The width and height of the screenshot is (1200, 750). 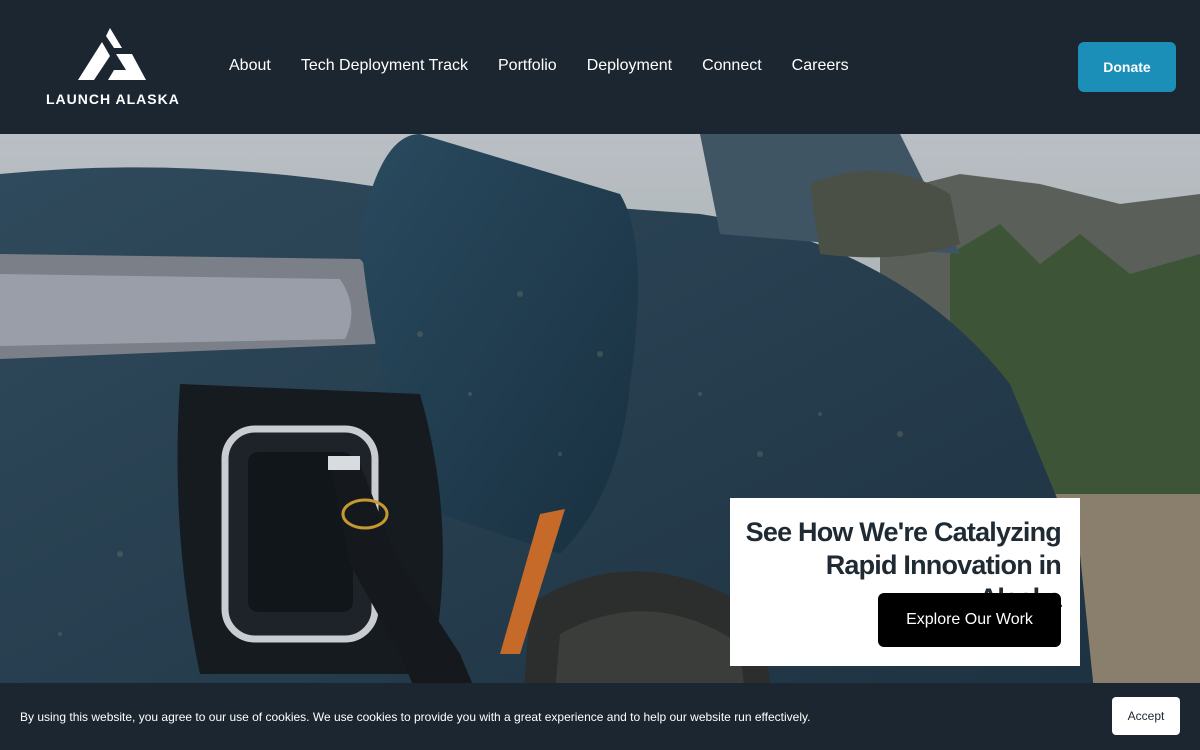 What do you see at coordinates (527, 66) in the screenshot?
I see `nav-item-portfolio: Portfolio` at bounding box center [527, 66].